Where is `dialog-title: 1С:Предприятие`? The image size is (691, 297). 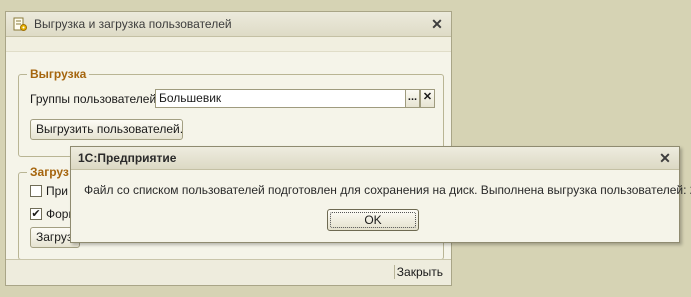
dialog-title: 1С:Предприятие is located at coordinates (127, 158).